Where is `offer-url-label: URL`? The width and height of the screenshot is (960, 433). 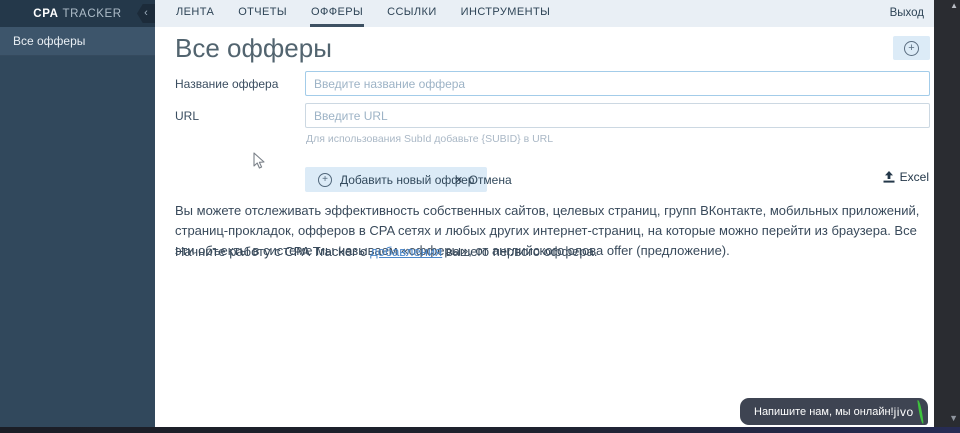
offer-url-label: URL is located at coordinates (187, 116).